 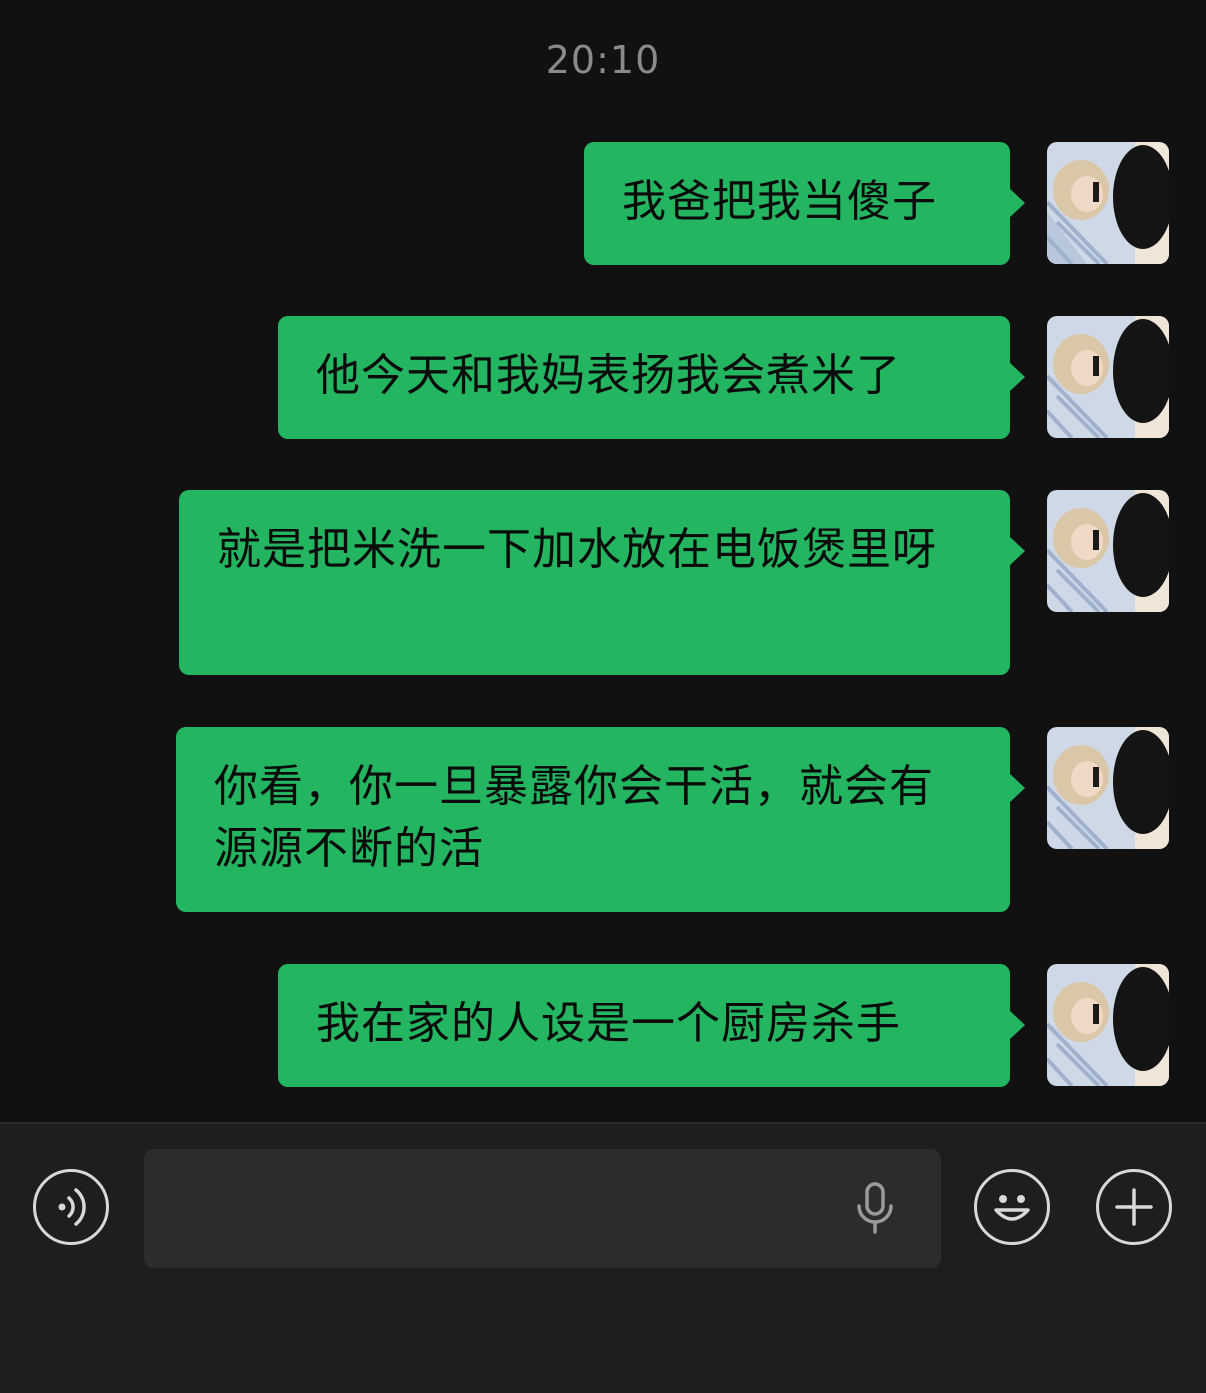 I want to click on voice-mode-button, so click(x=71, y=1207).